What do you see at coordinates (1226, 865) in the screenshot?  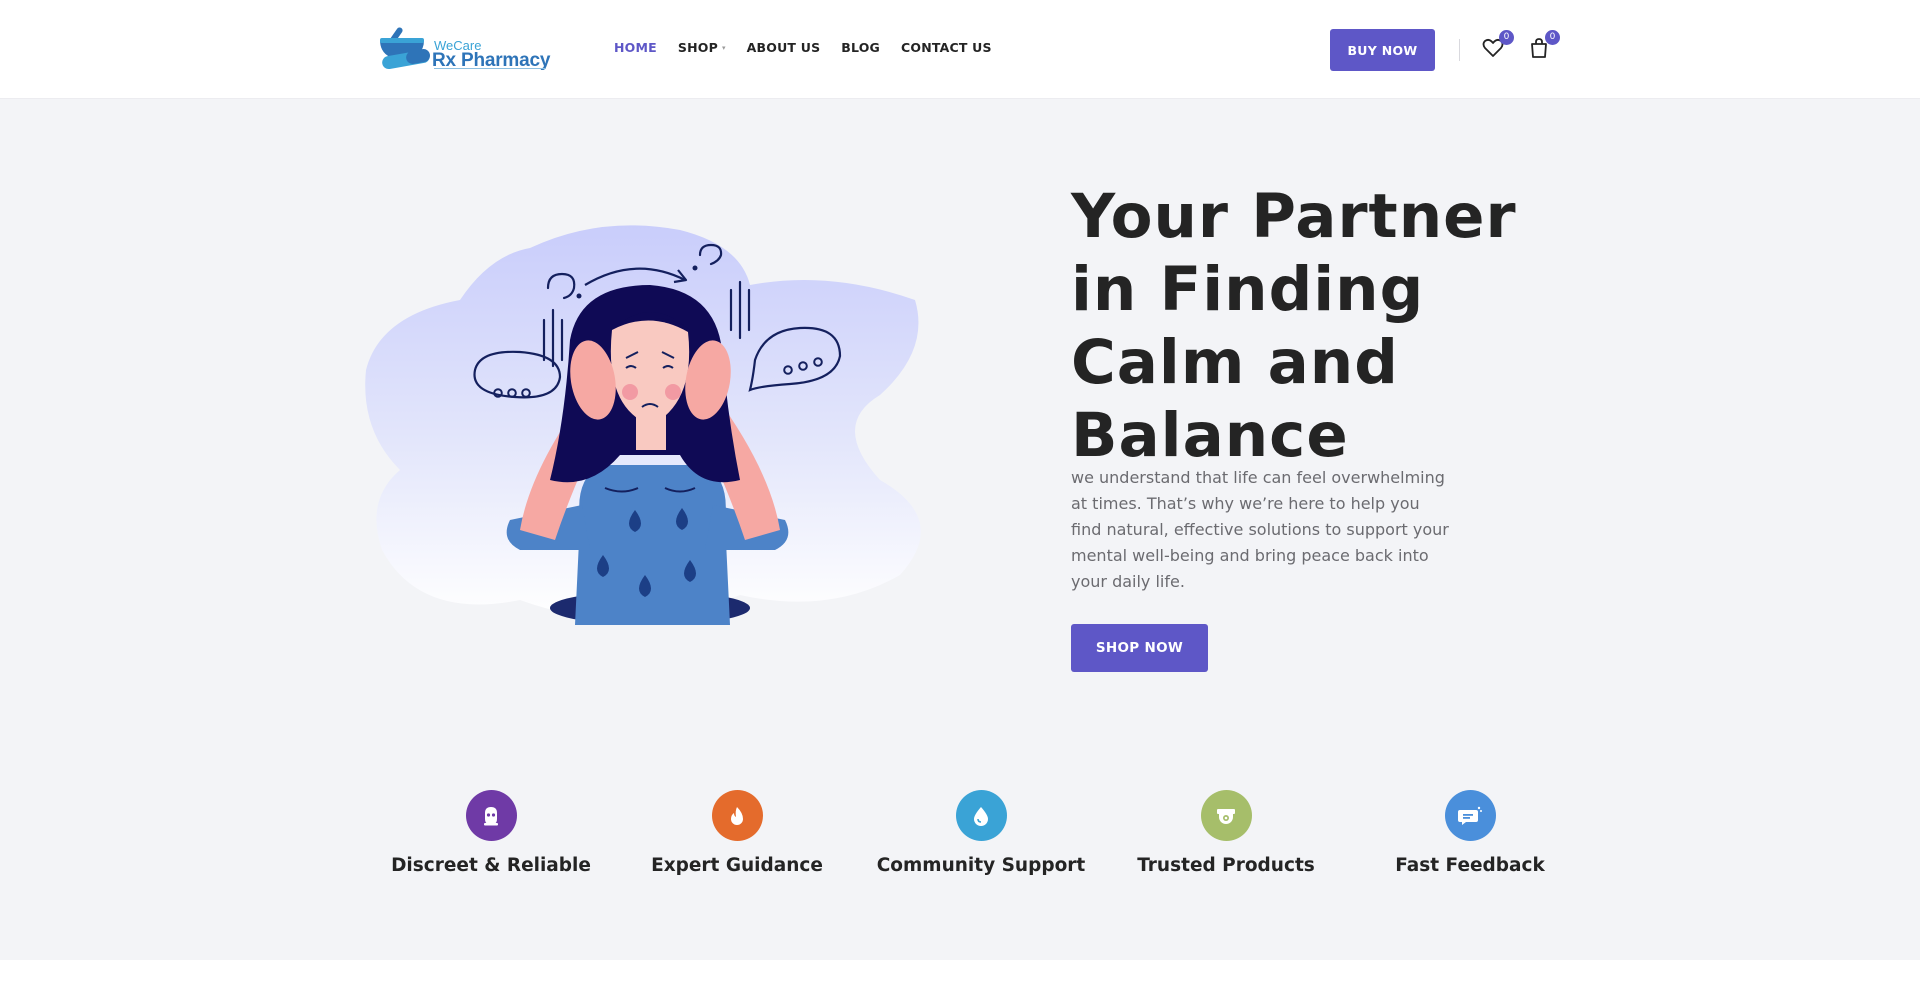 I see `feature-label: Trusted Products` at bounding box center [1226, 865].